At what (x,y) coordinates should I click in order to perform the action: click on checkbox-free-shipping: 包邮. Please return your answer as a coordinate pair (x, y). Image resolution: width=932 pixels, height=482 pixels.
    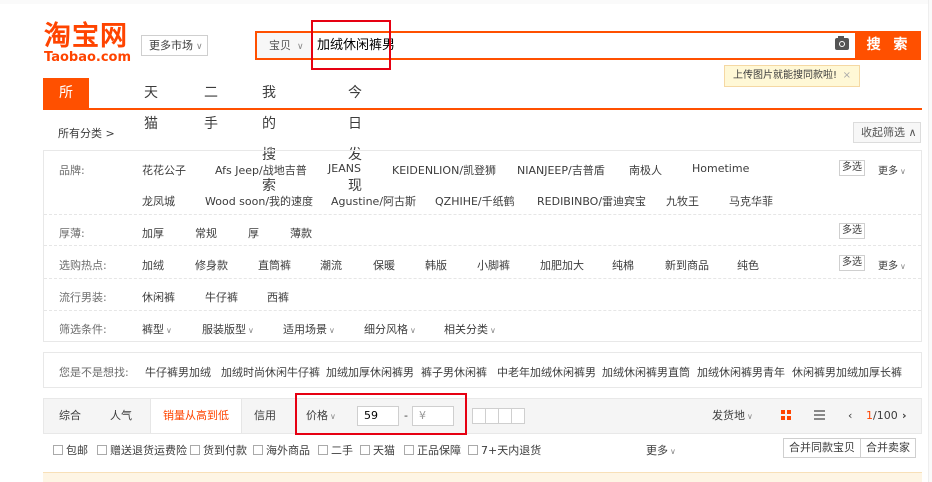
    Looking at the image, I should click on (70, 450).